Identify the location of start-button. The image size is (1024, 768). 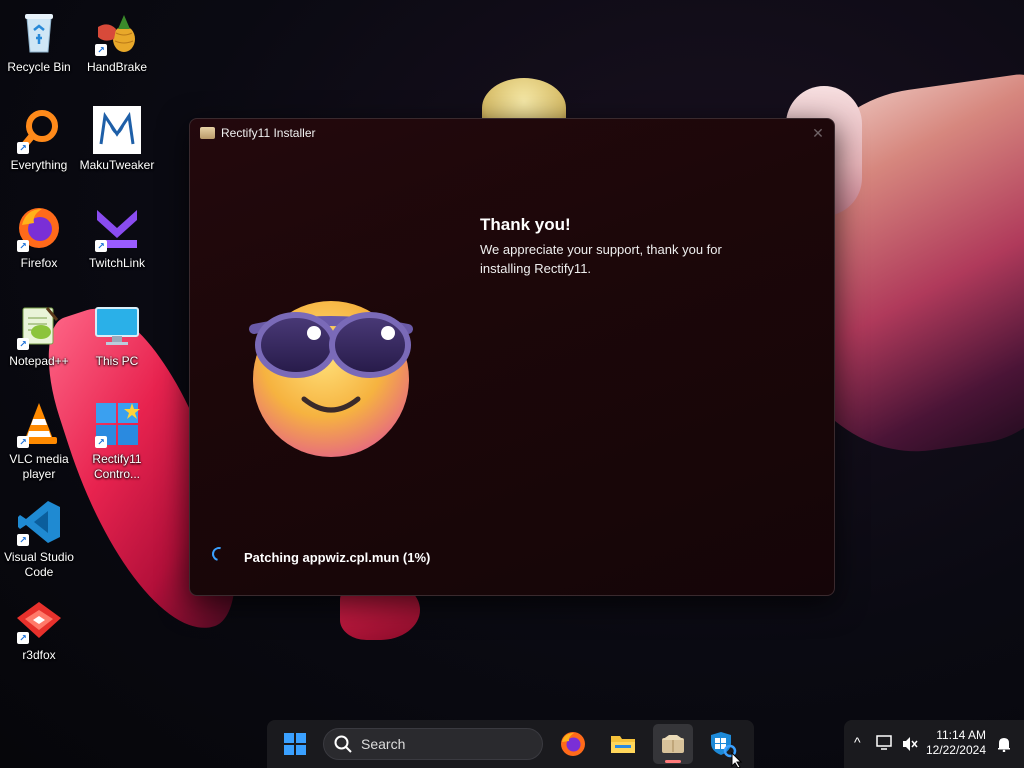
(295, 744).